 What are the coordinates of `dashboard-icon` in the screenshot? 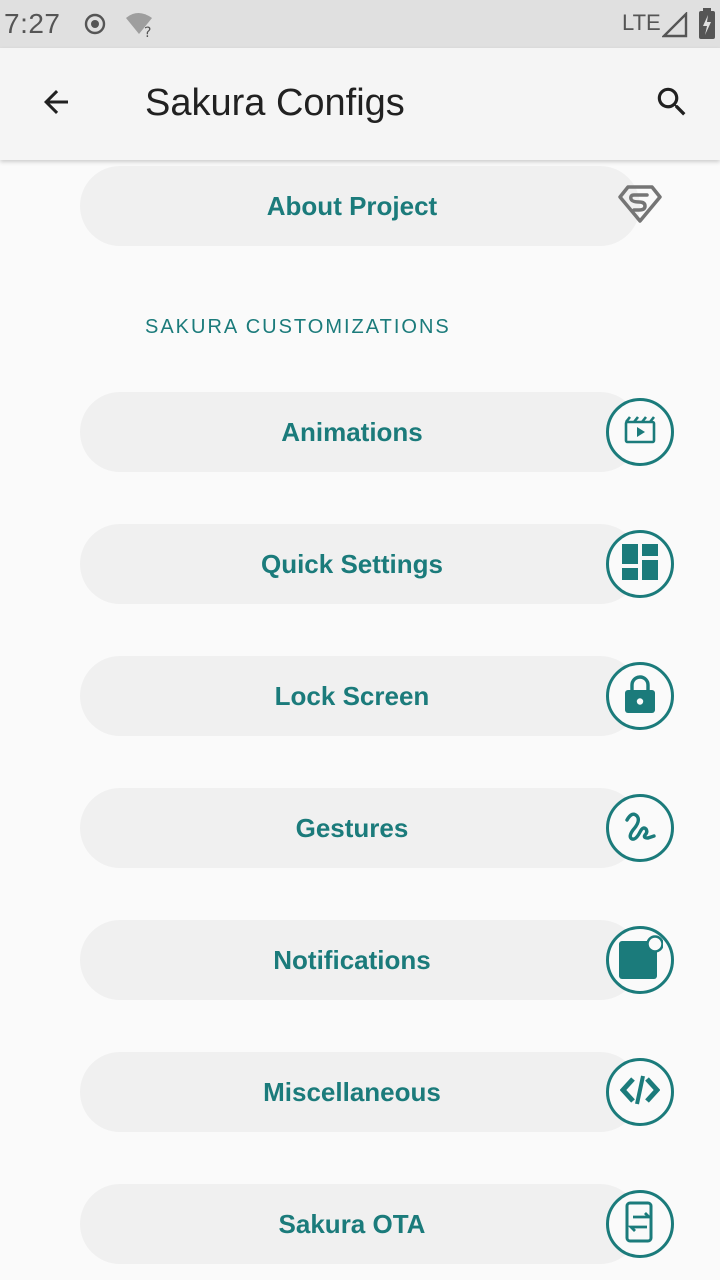 It's located at (640, 564).